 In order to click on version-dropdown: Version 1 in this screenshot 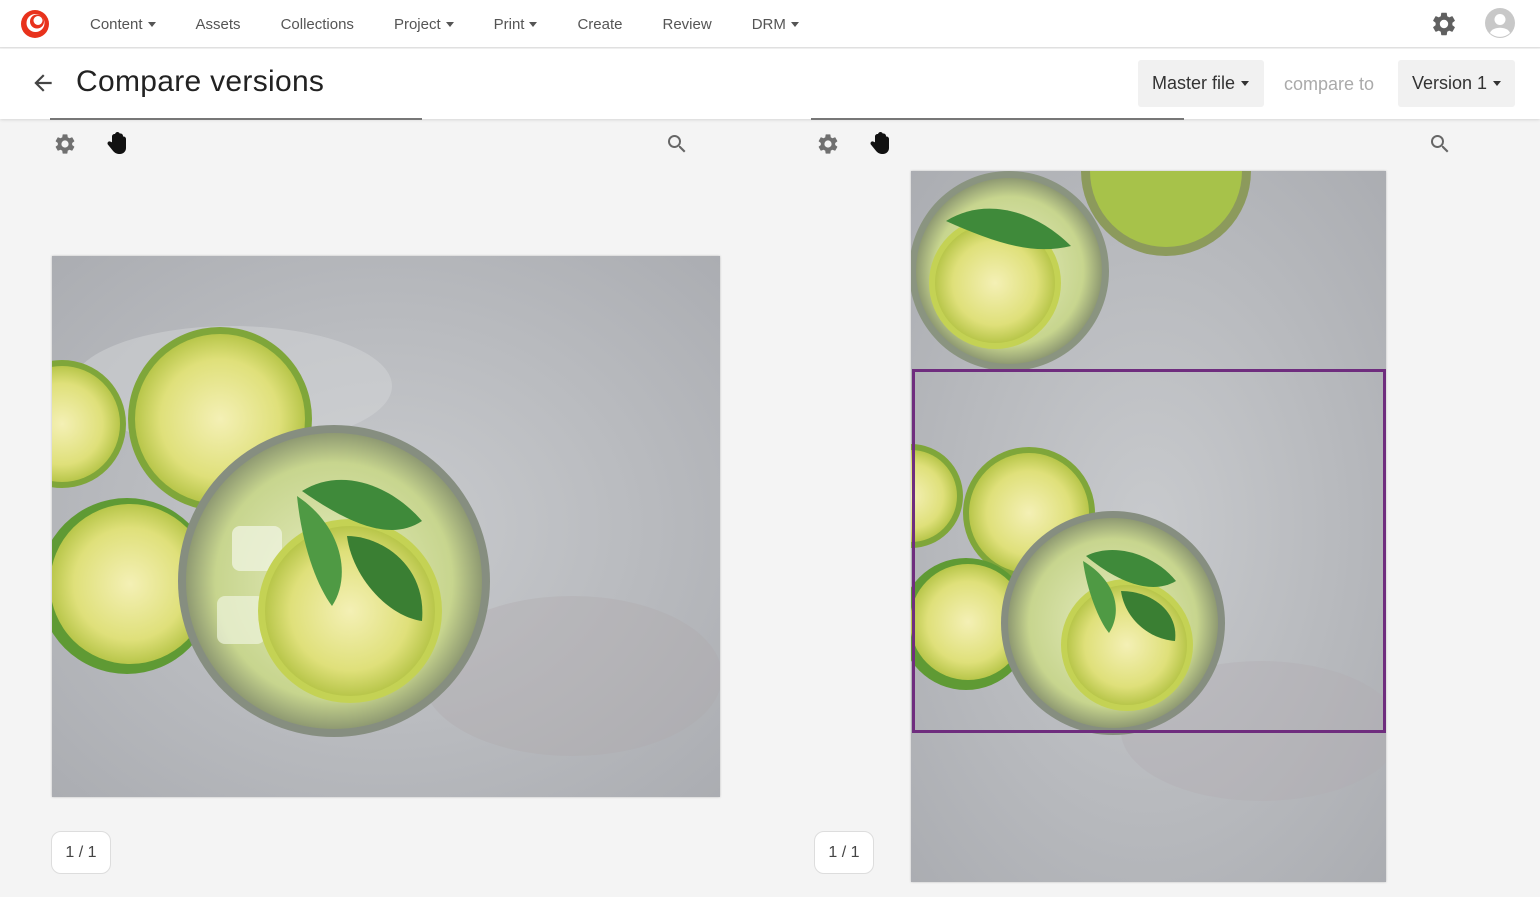, I will do `click(1456, 83)`.